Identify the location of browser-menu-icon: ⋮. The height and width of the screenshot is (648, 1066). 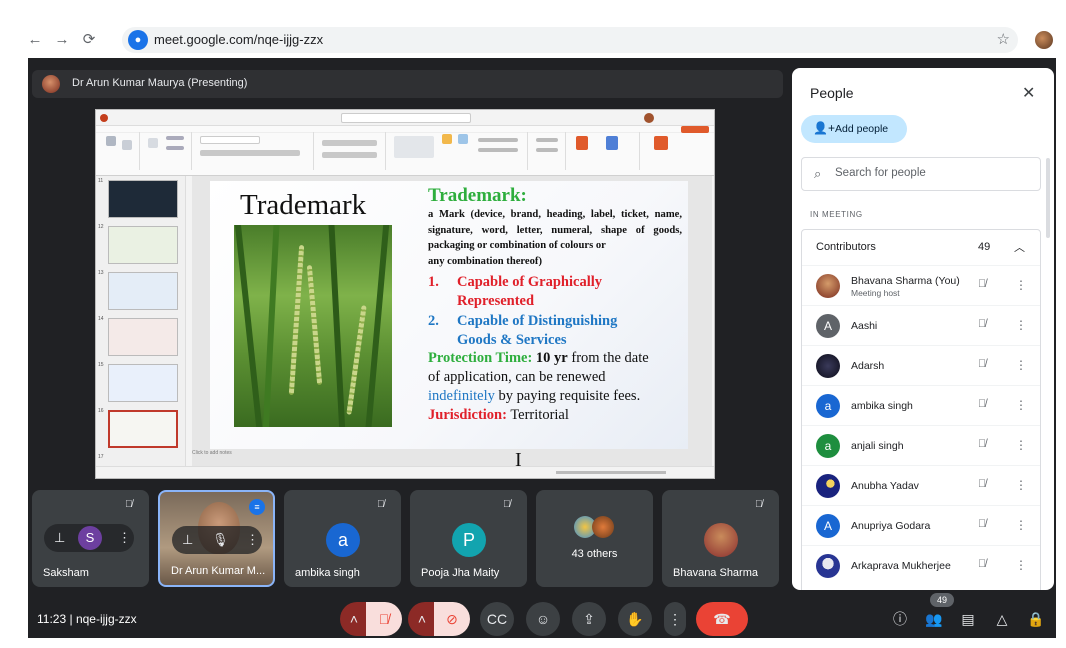
(1063, 39).